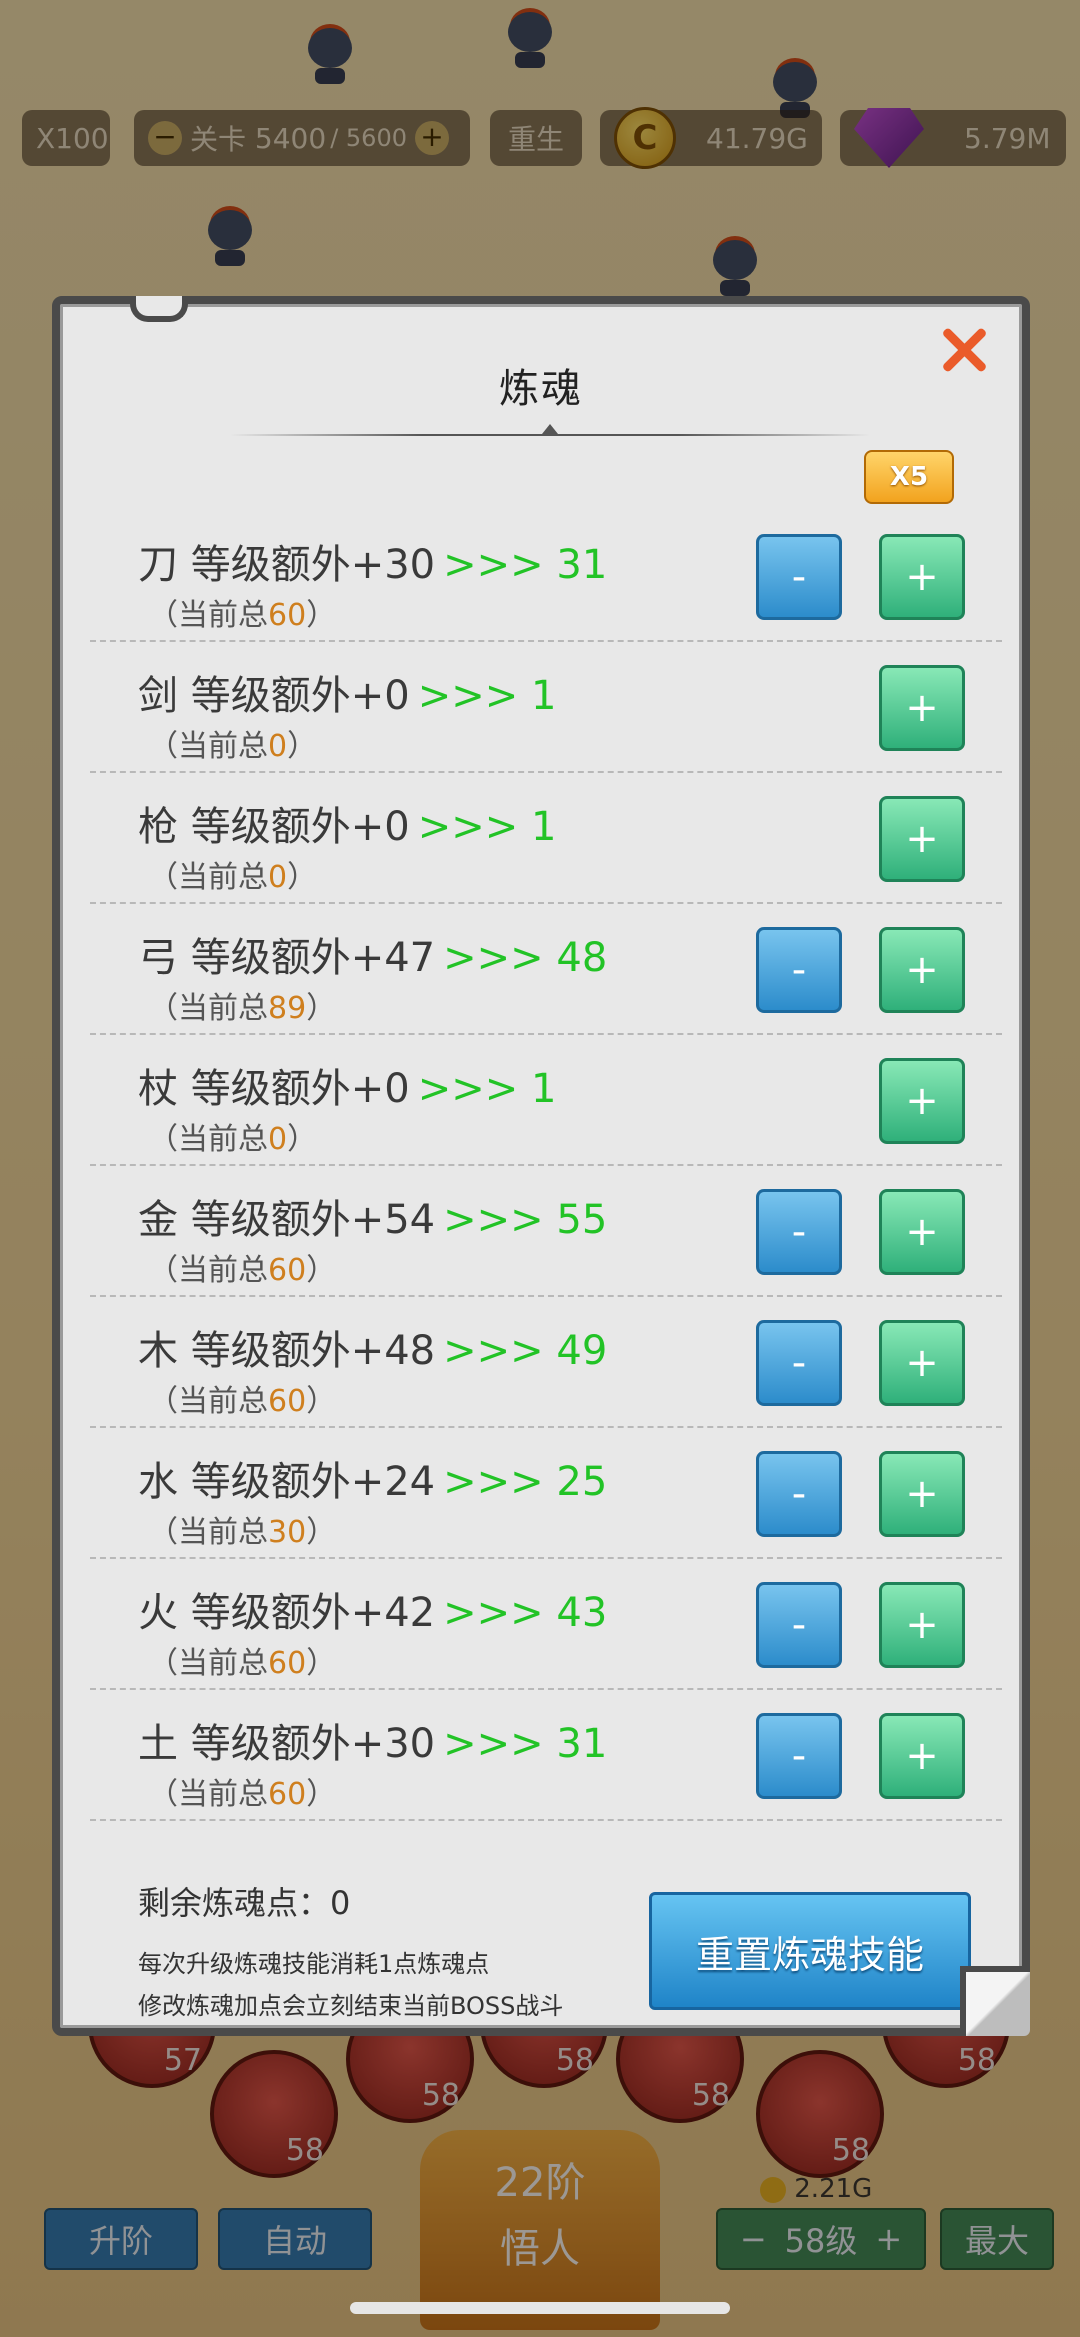  Describe the element at coordinates (351, 2006) in the screenshot. I see `note-boss: 修改炼魂加点会立刻结束当前BOSS战斗` at that location.